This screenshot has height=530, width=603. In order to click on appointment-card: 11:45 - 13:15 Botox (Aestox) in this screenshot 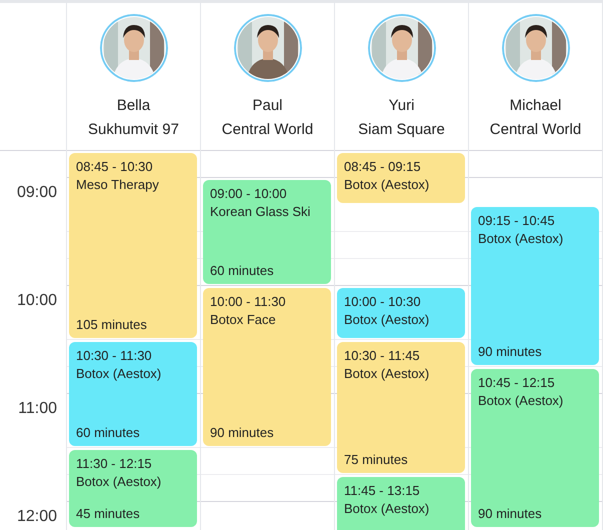, I will do `click(401, 503)`.